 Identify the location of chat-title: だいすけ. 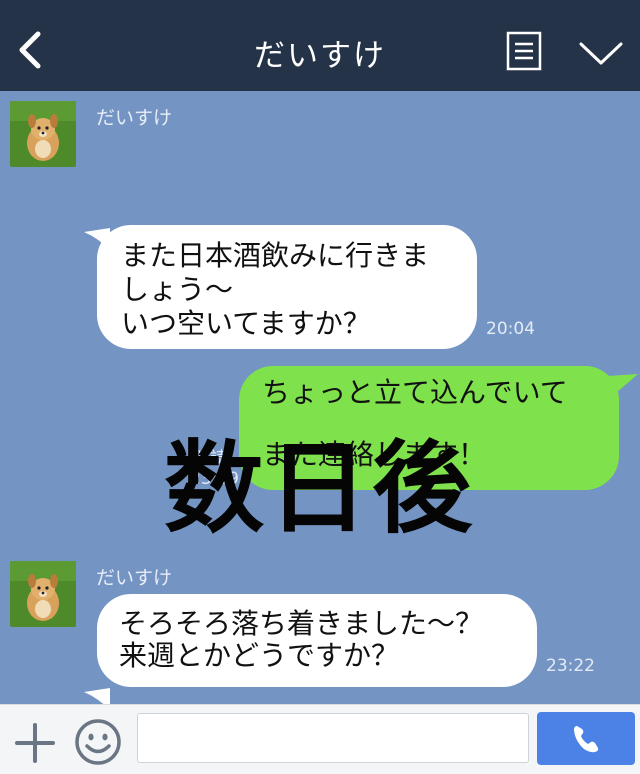
(320, 56).